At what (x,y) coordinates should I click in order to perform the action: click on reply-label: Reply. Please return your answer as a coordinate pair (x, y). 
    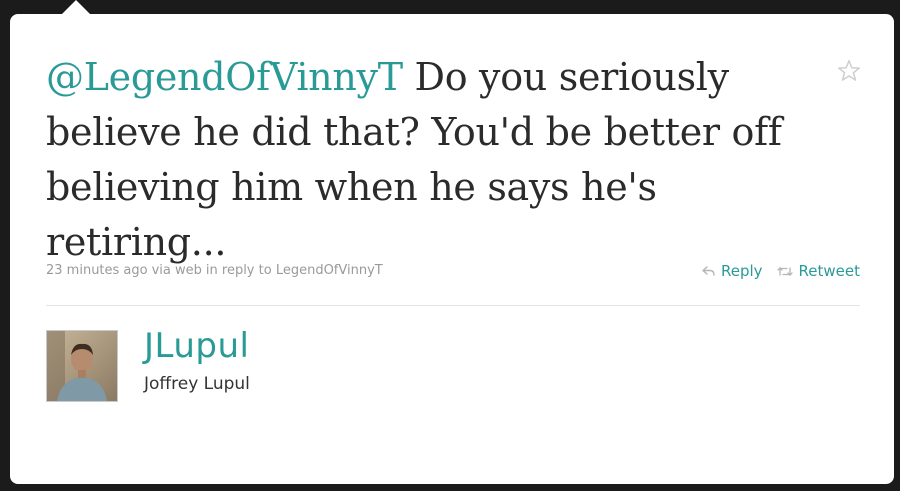
    Looking at the image, I should click on (741, 271).